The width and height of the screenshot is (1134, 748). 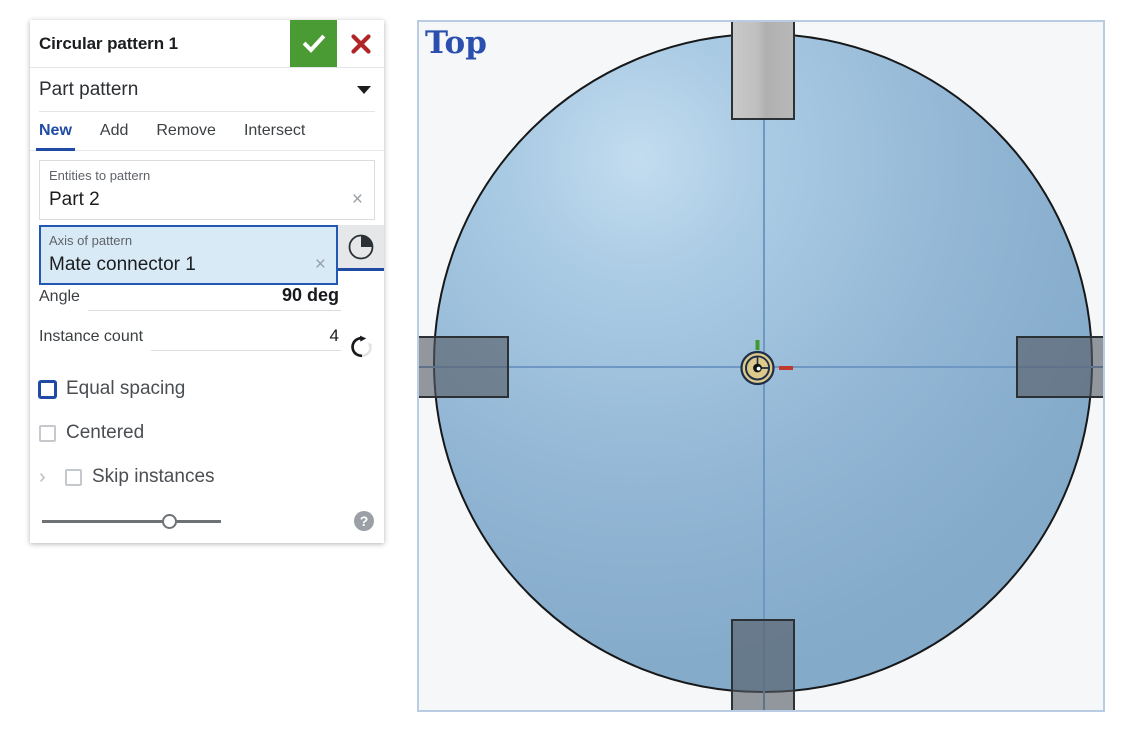 I want to click on equal-spacing-label: Equal spacing, so click(x=126, y=388).